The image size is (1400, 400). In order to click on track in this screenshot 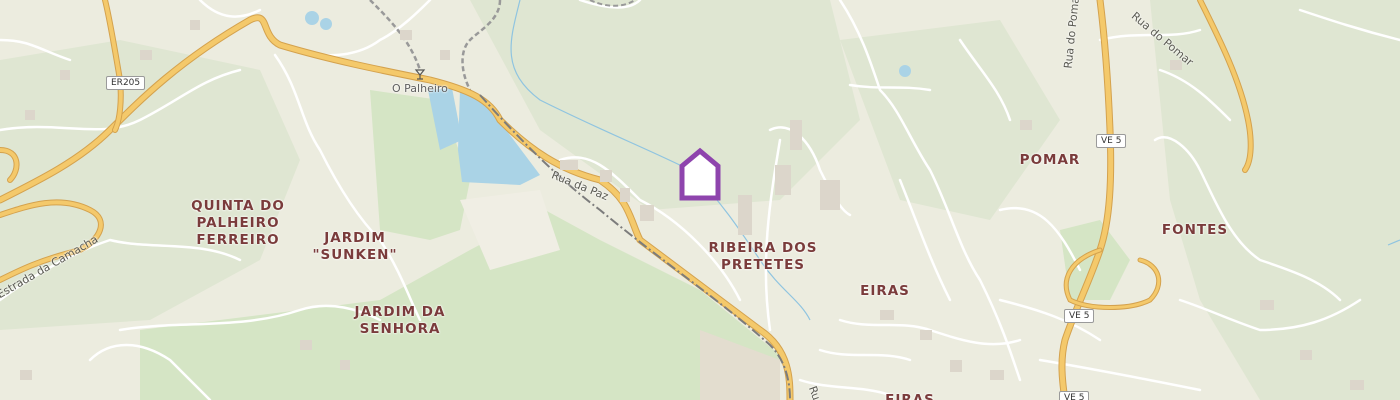, I will do `click(395, 35)`.